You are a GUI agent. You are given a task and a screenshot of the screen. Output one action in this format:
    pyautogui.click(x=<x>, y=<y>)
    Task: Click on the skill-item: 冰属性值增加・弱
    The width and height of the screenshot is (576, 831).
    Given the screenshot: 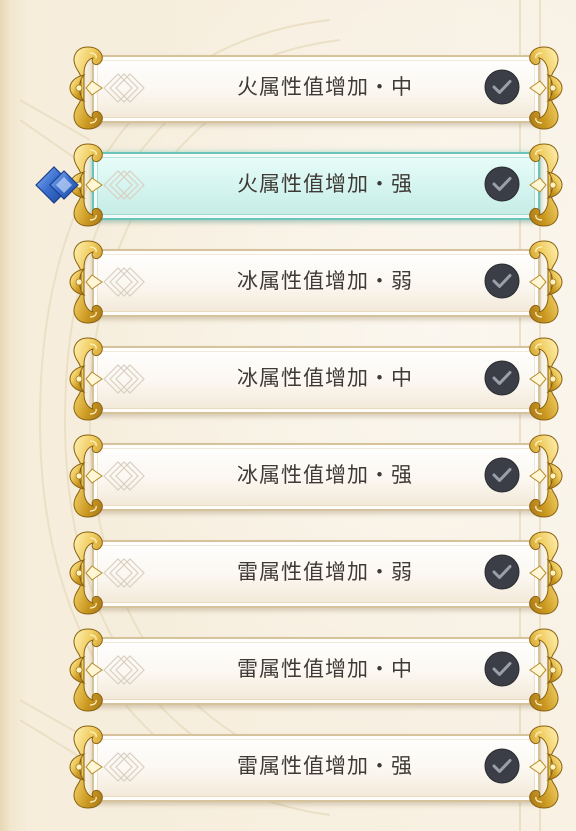 What is the action you would take?
    pyautogui.click(x=316, y=279)
    